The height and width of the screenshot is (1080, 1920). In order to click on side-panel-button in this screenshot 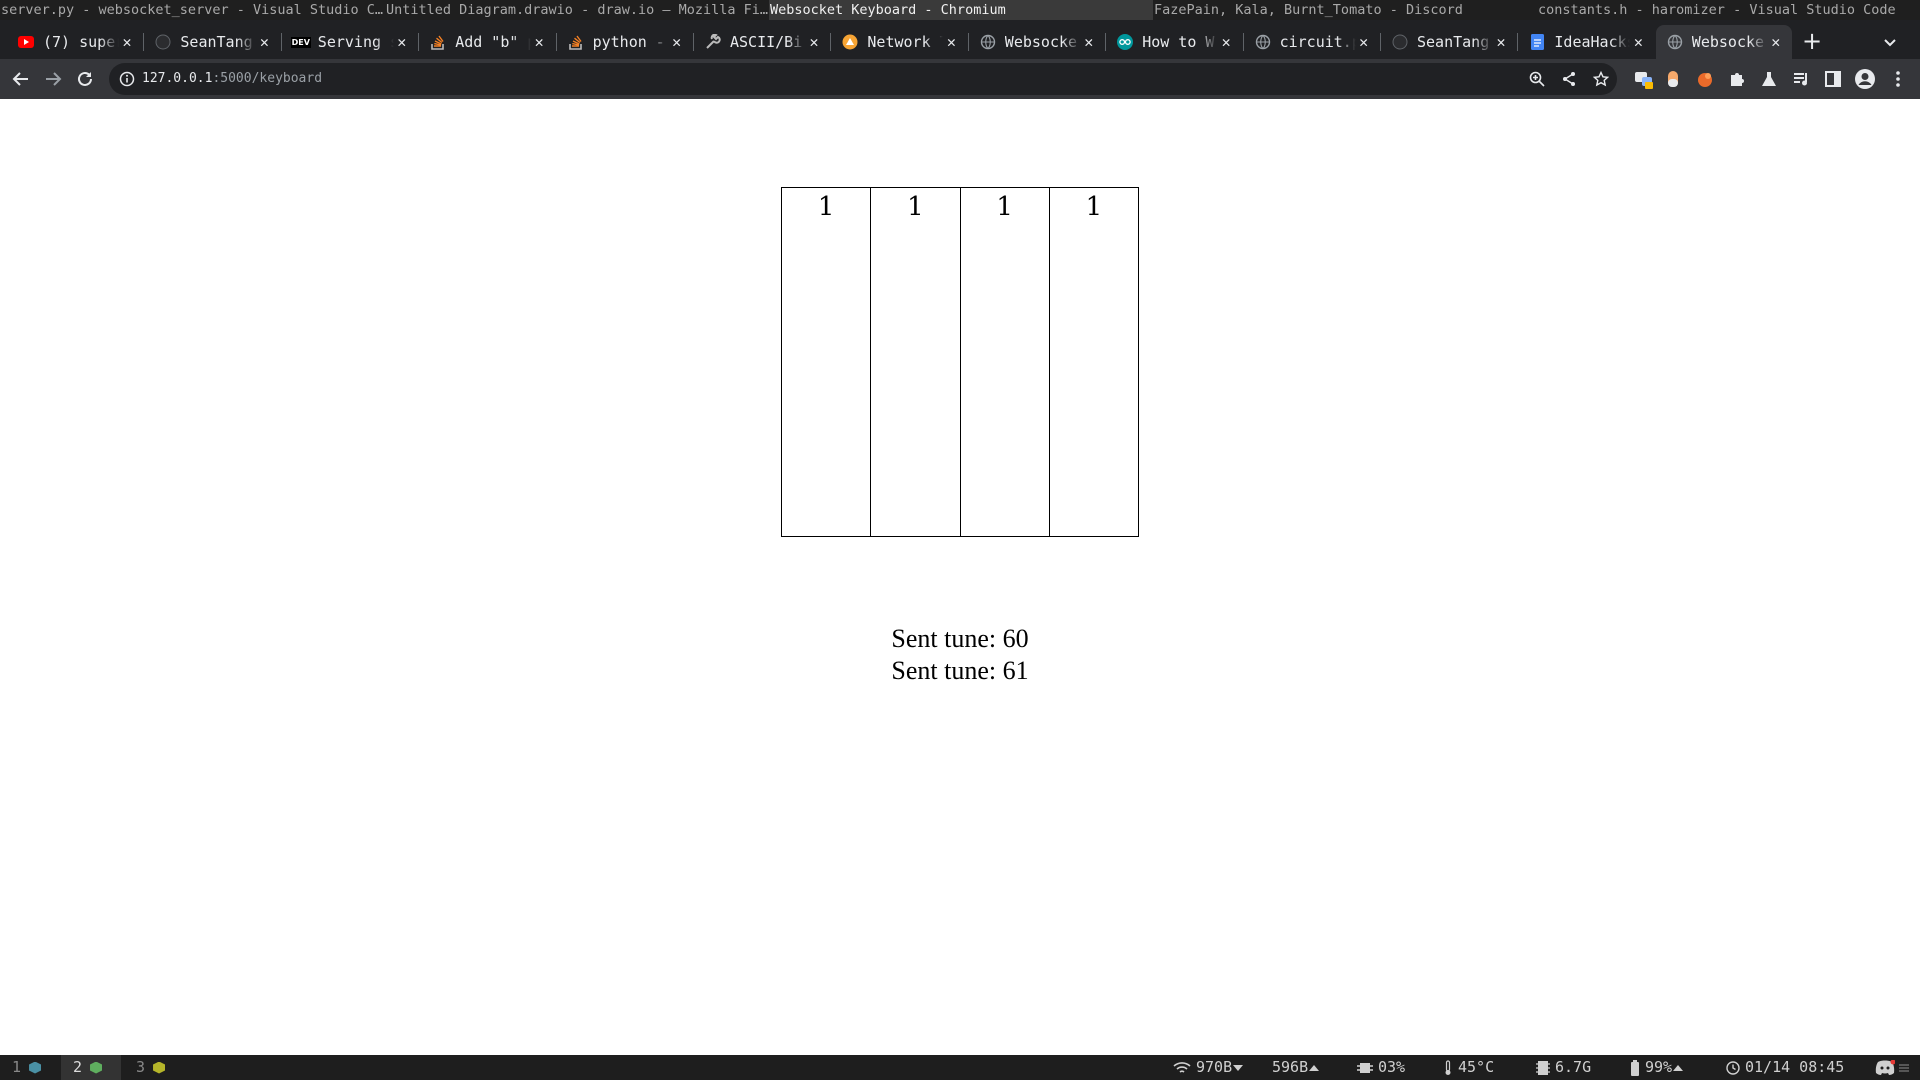, I will do `click(1833, 79)`.